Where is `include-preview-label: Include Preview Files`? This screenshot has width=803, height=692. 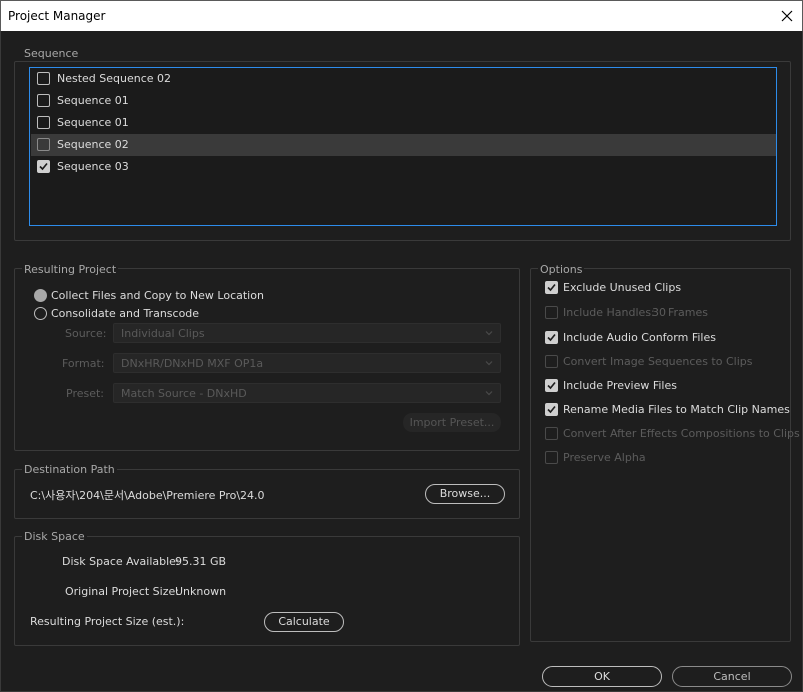
include-preview-label: Include Preview Files is located at coordinates (620, 385).